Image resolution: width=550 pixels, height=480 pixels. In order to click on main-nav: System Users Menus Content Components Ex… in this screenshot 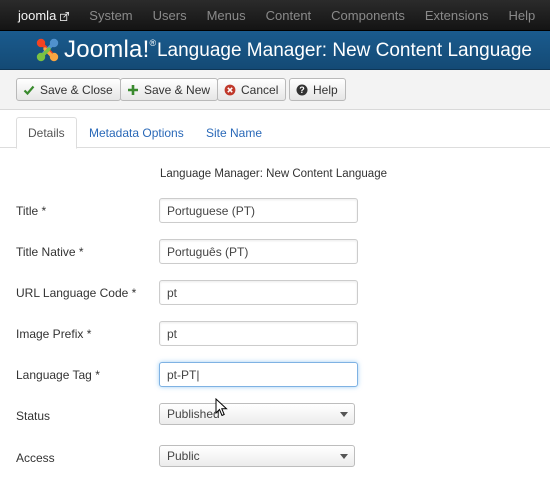, I will do `click(313, 15)`.